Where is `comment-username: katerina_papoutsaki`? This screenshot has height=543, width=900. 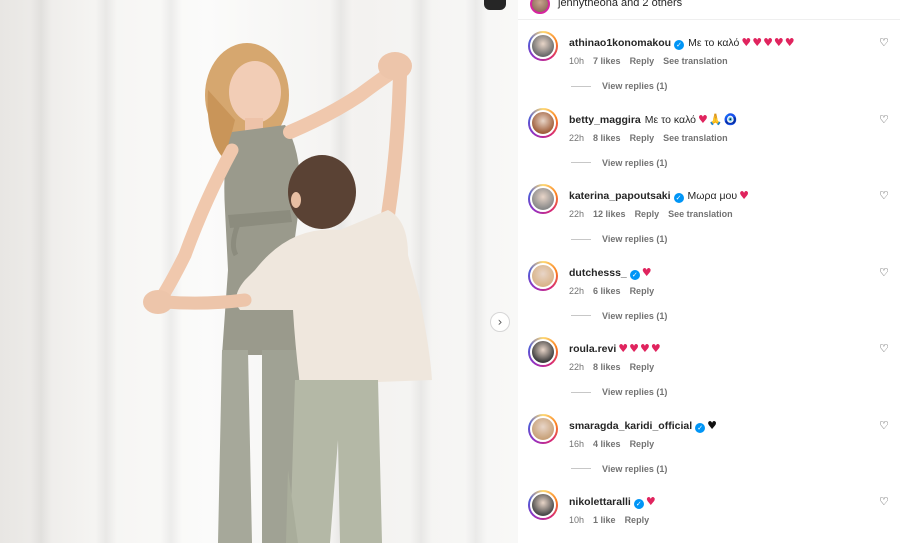
comment-username: katerina_papoutsaki is located at coordinates (620, 196).